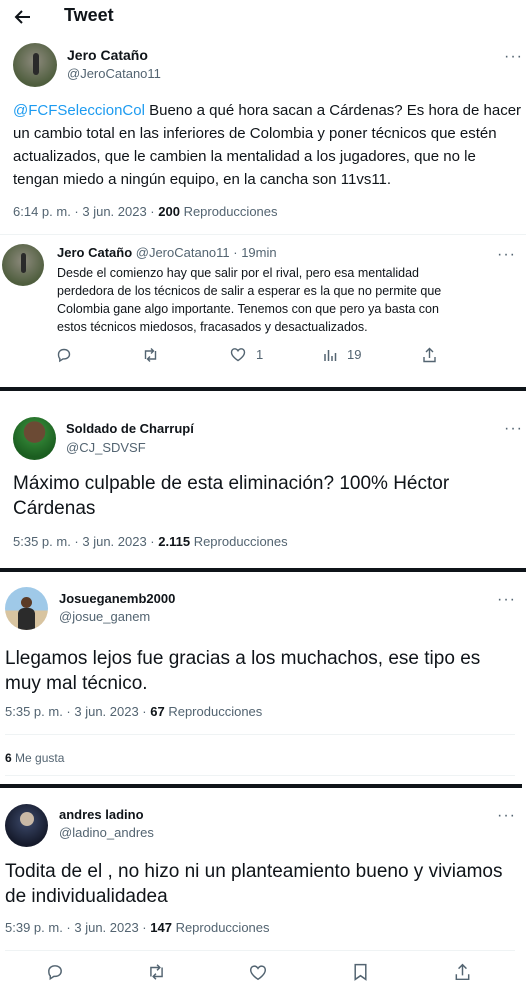 Image resolution: width=526 pixels, height=1000 pixels. I want to click on timestamp: 5:39 p. m. · 3 jun. 2023 ·, so click(77, 927).